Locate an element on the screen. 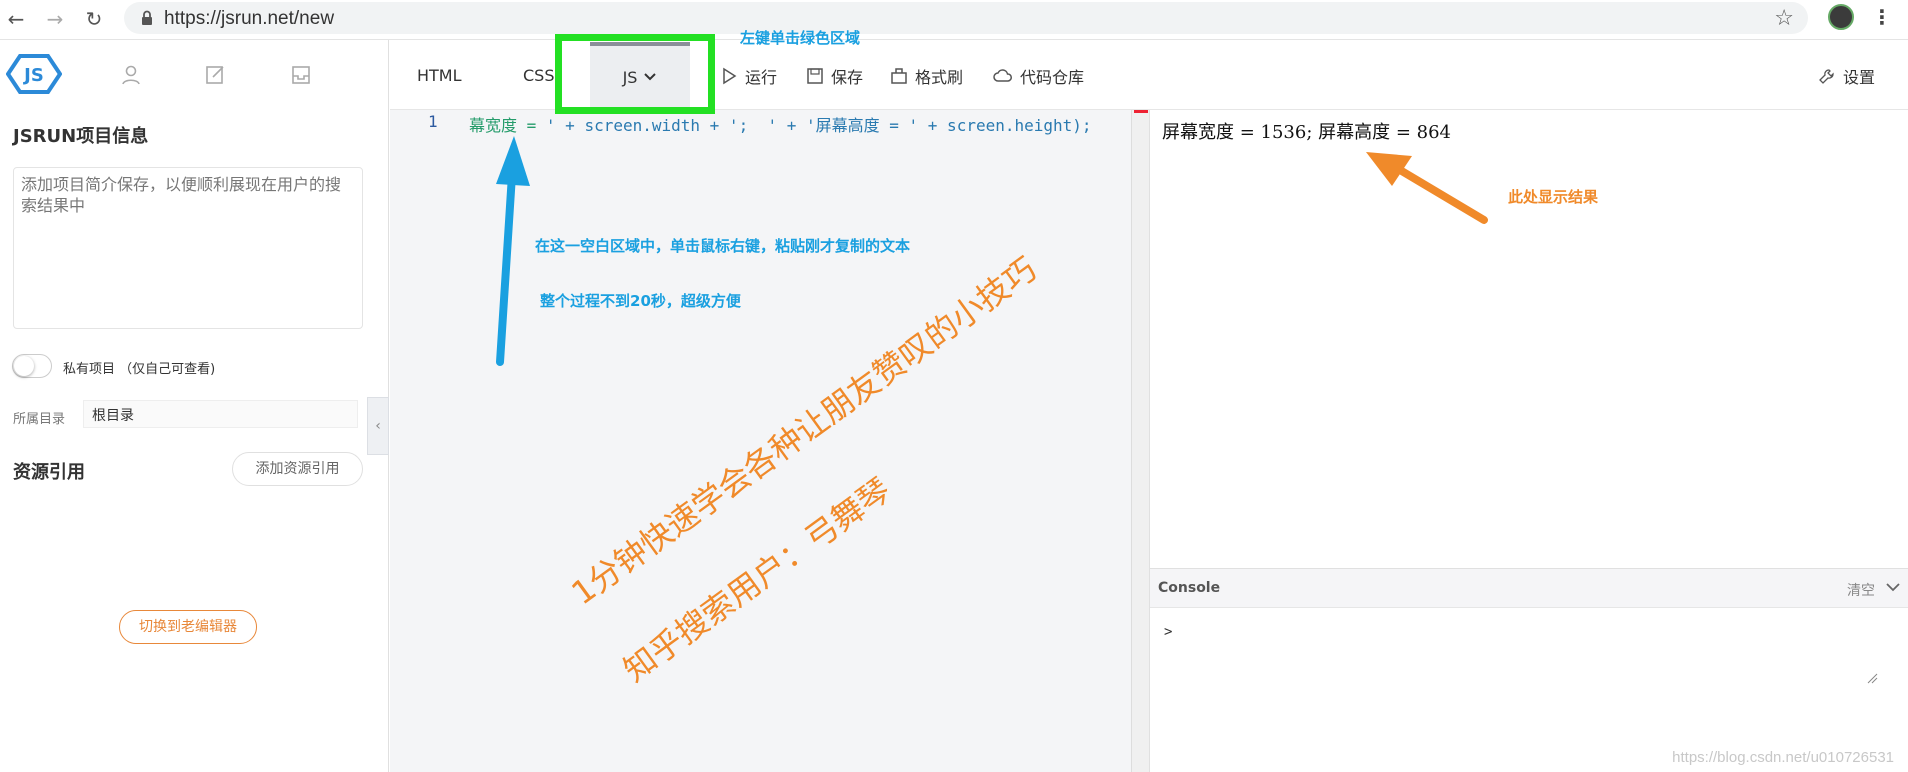 The width and height of the screenshot is (1908, 772). resize-grip-icon is located at coordinates (1872, 678).